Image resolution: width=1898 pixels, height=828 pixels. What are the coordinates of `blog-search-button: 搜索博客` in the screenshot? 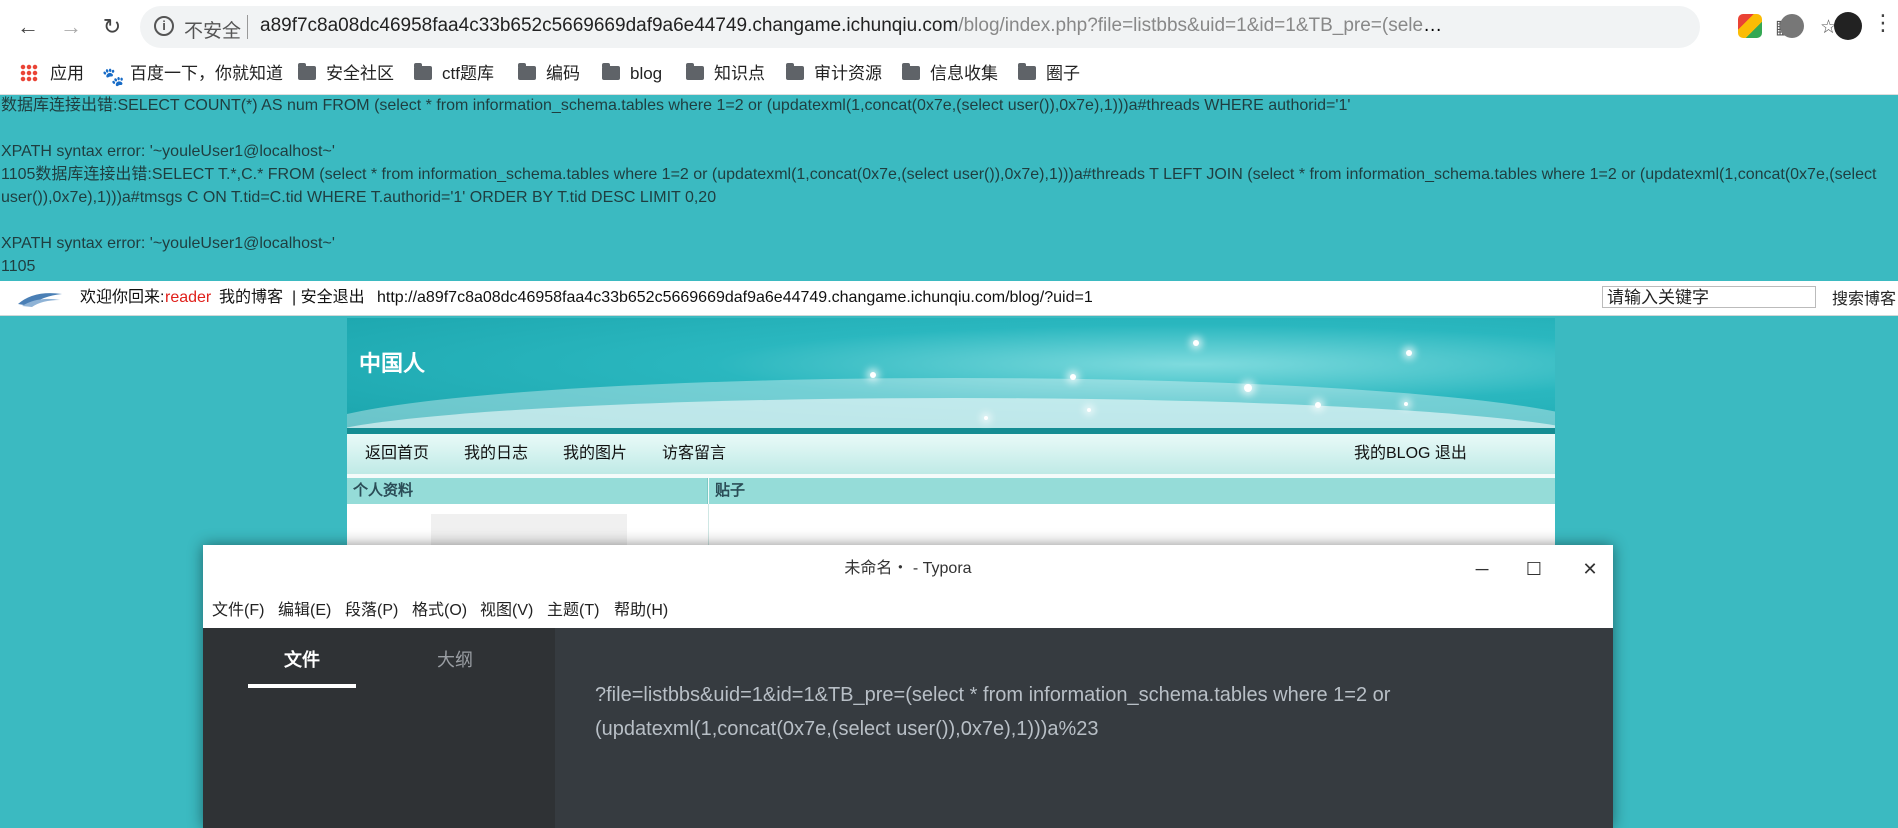 It's located at (1864, 300).